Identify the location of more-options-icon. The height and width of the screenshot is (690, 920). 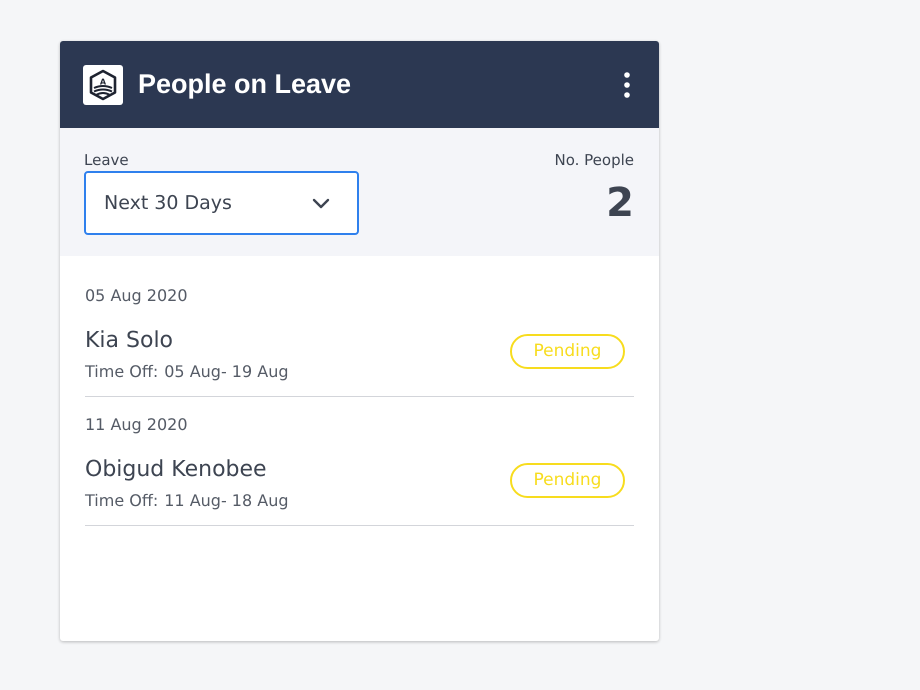
(627, 85).